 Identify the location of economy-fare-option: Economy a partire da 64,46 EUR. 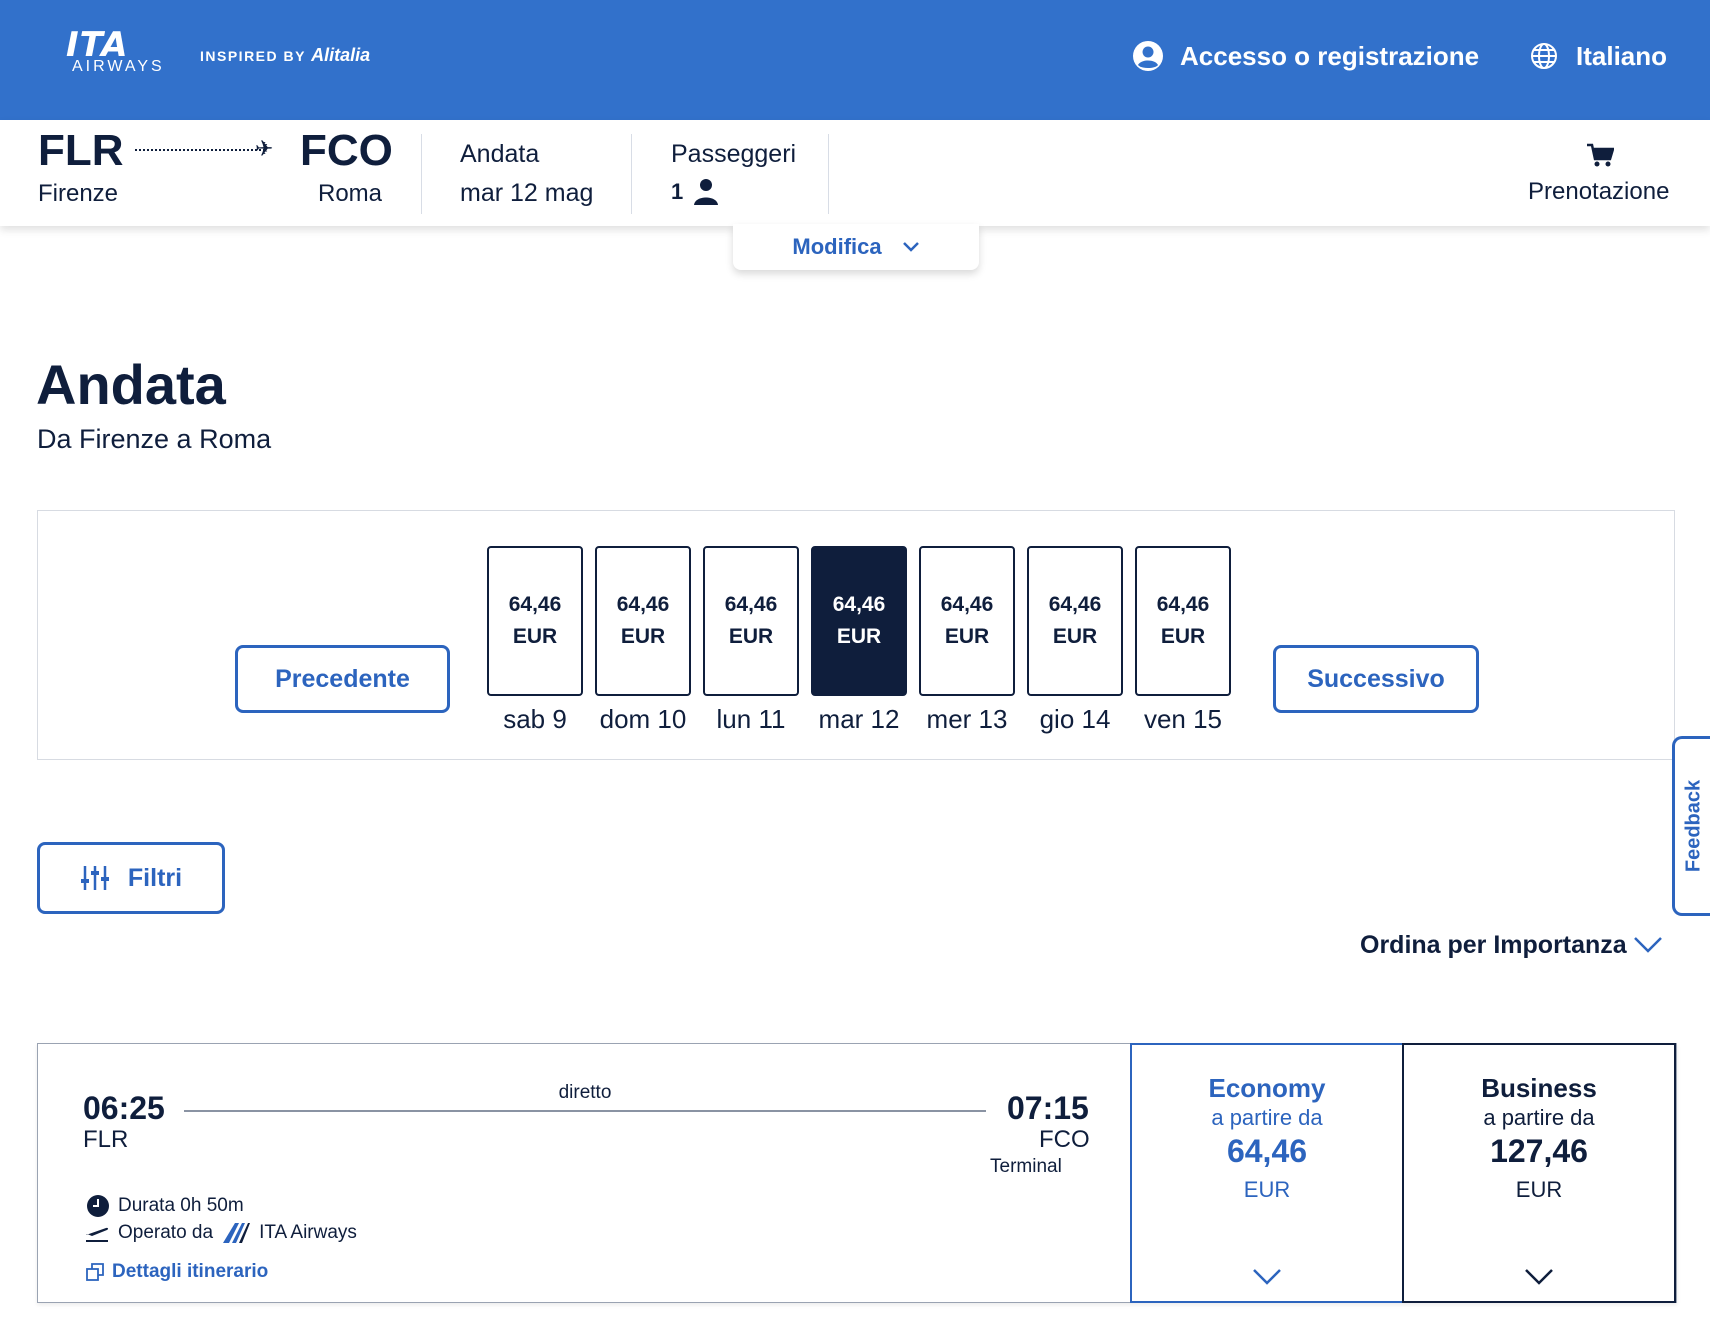
(1267, 1173).